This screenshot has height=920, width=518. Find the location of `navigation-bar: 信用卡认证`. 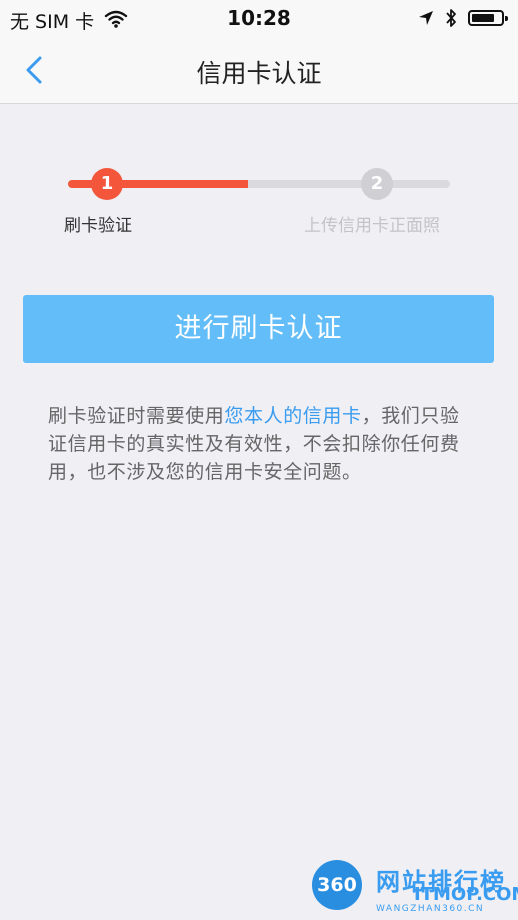

navigation-bar: 信用卡认证 is located at coordinates (259, 72).